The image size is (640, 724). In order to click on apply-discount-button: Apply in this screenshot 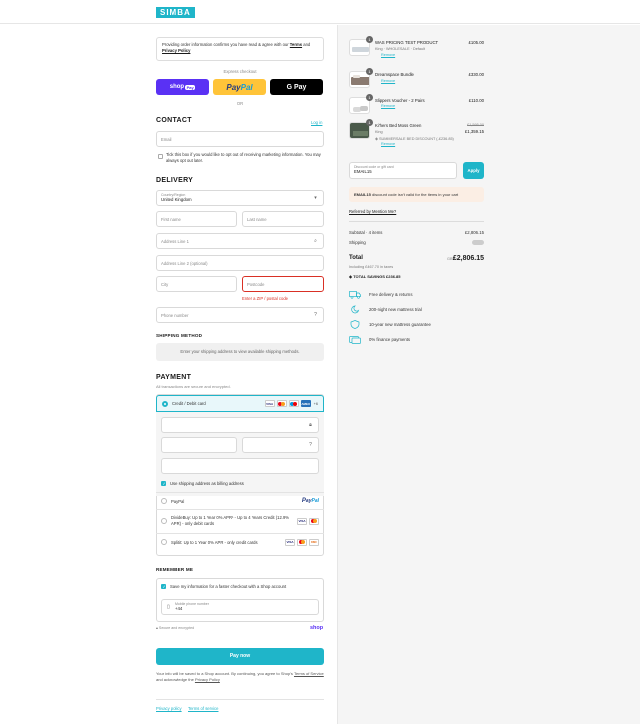, I will do `click(473, 170)`.